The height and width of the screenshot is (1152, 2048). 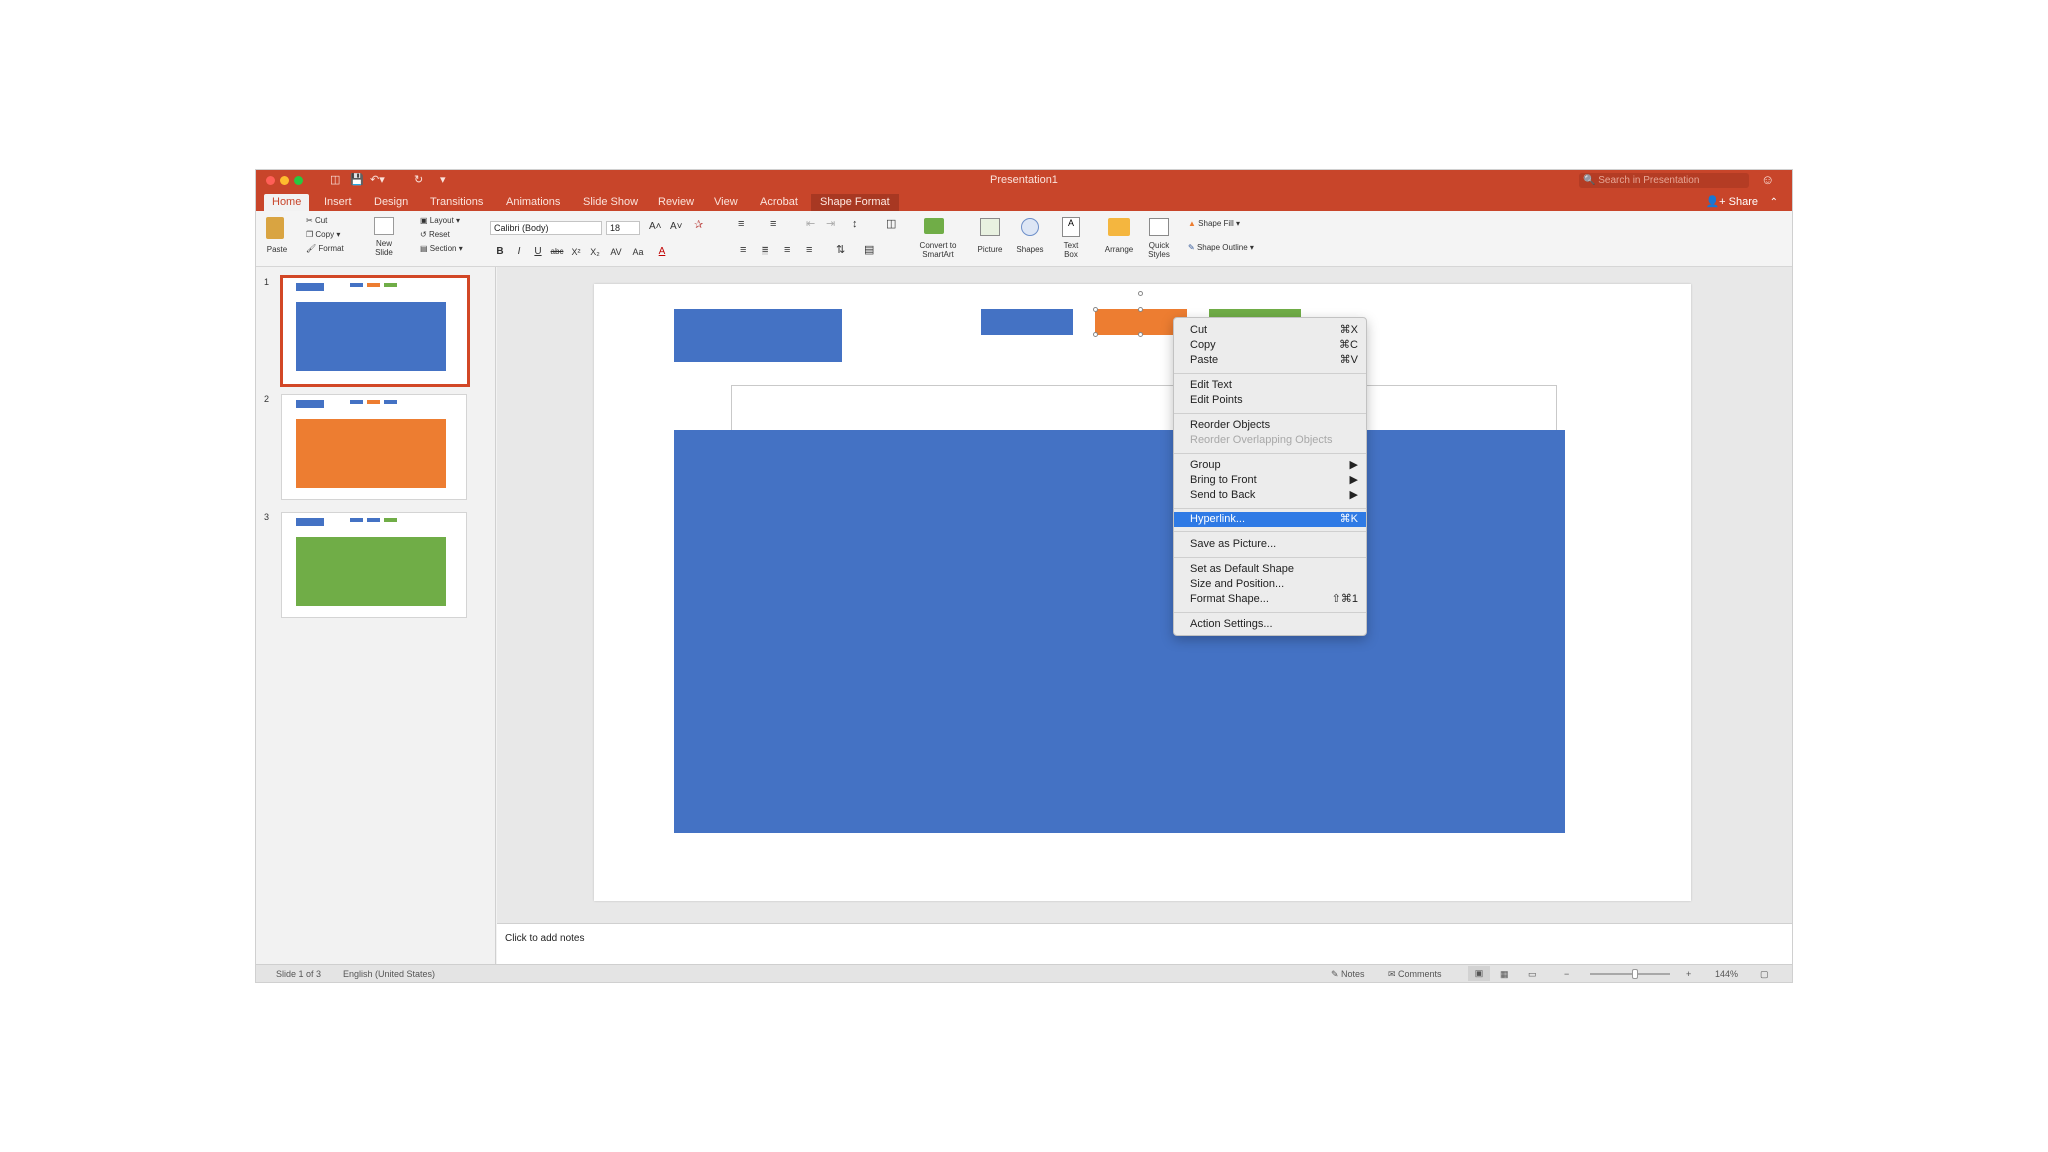 What do you see at coordinates (779, 202) in the screenshot?
I see `tab-acrobat: Acrobat` at bounding box center [779, 202].